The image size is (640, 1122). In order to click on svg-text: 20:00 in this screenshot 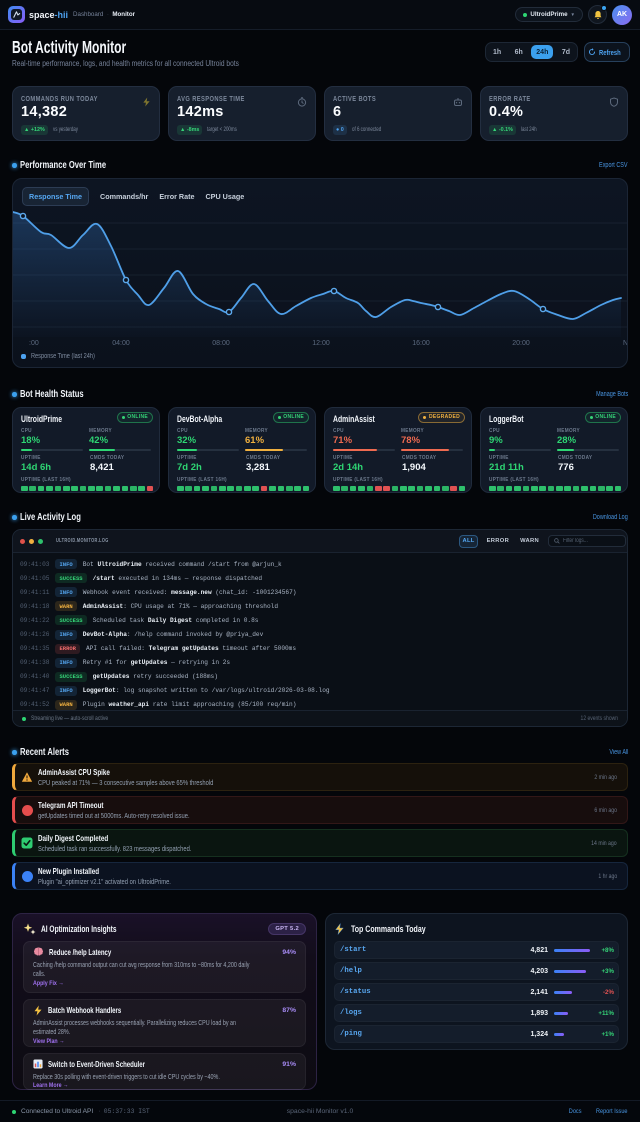, I will do `click(521, 343)`.